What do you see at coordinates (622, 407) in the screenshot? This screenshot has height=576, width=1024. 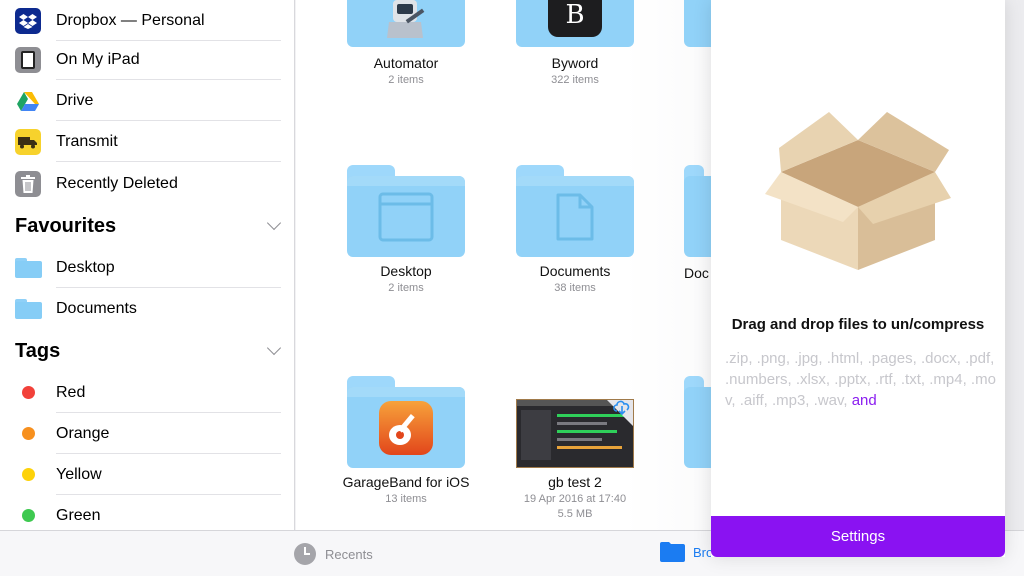 I see `cloud-download-icon` at bounding box center [622, 407].